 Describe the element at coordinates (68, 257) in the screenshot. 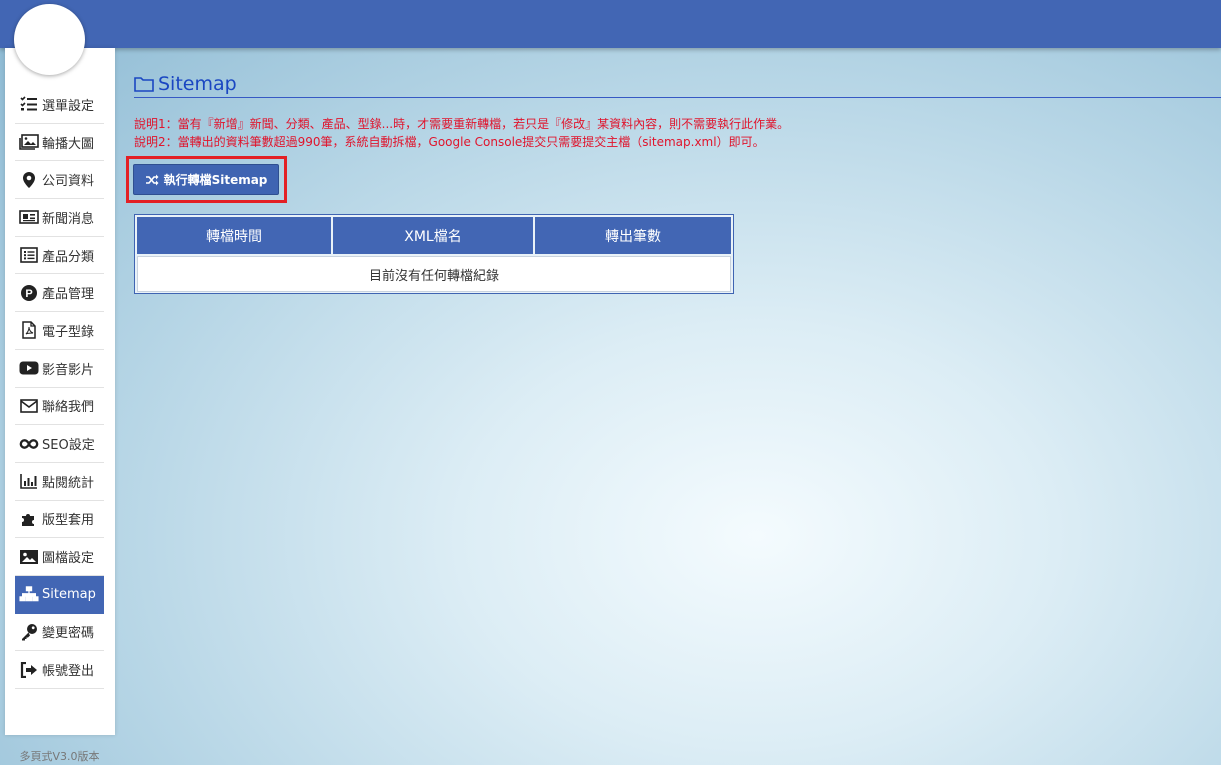

I see `sidebar-item-label: 產品分類` at that location.